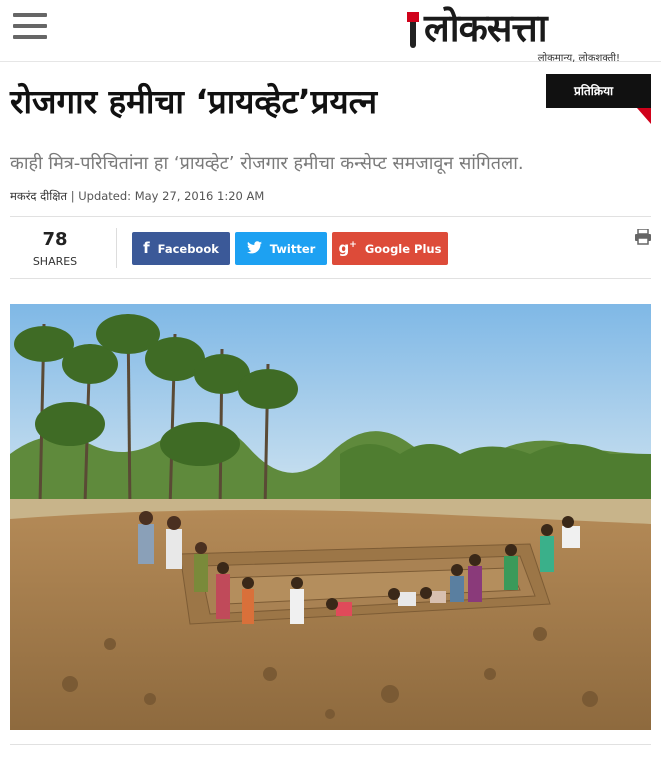  I want to click on printer-icon, so click(643, 236).